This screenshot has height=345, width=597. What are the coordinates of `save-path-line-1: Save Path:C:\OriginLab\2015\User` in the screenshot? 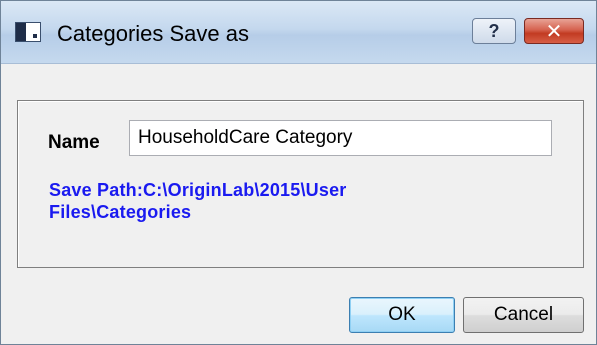 It's located at (198, 190).